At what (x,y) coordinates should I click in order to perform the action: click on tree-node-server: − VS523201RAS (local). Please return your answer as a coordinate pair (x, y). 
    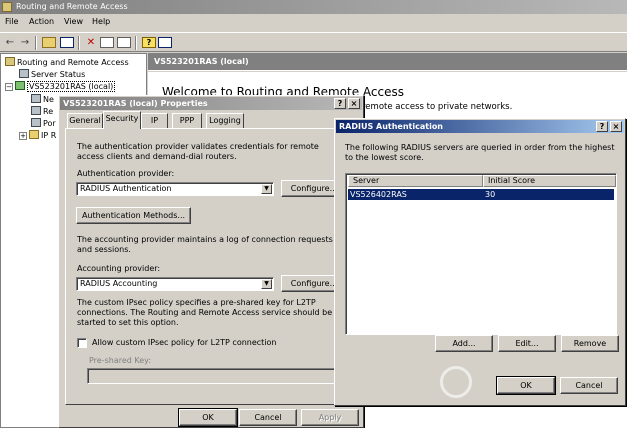
    Looking at the image, I should click on (60, 86).